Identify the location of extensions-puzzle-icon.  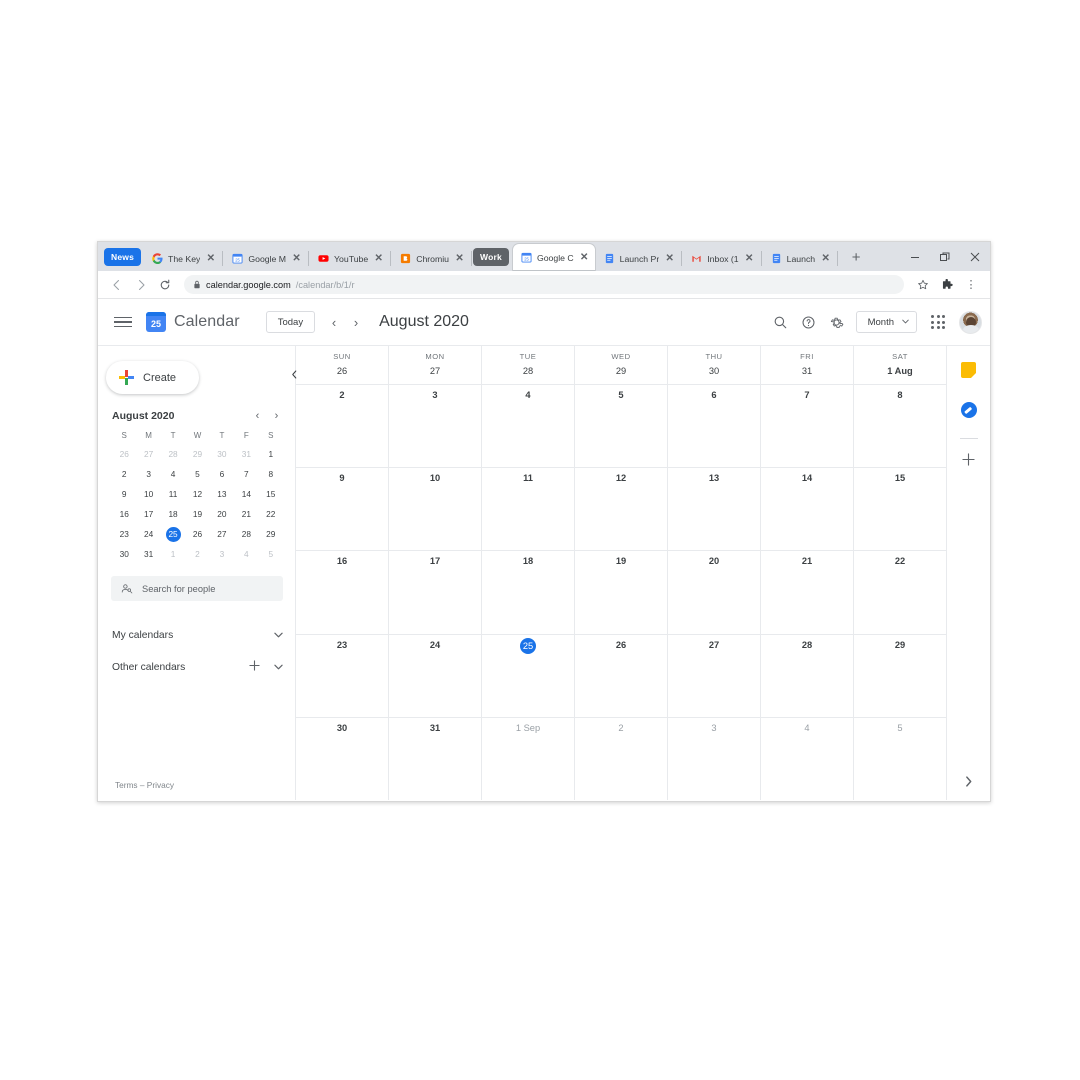
(947, 285).